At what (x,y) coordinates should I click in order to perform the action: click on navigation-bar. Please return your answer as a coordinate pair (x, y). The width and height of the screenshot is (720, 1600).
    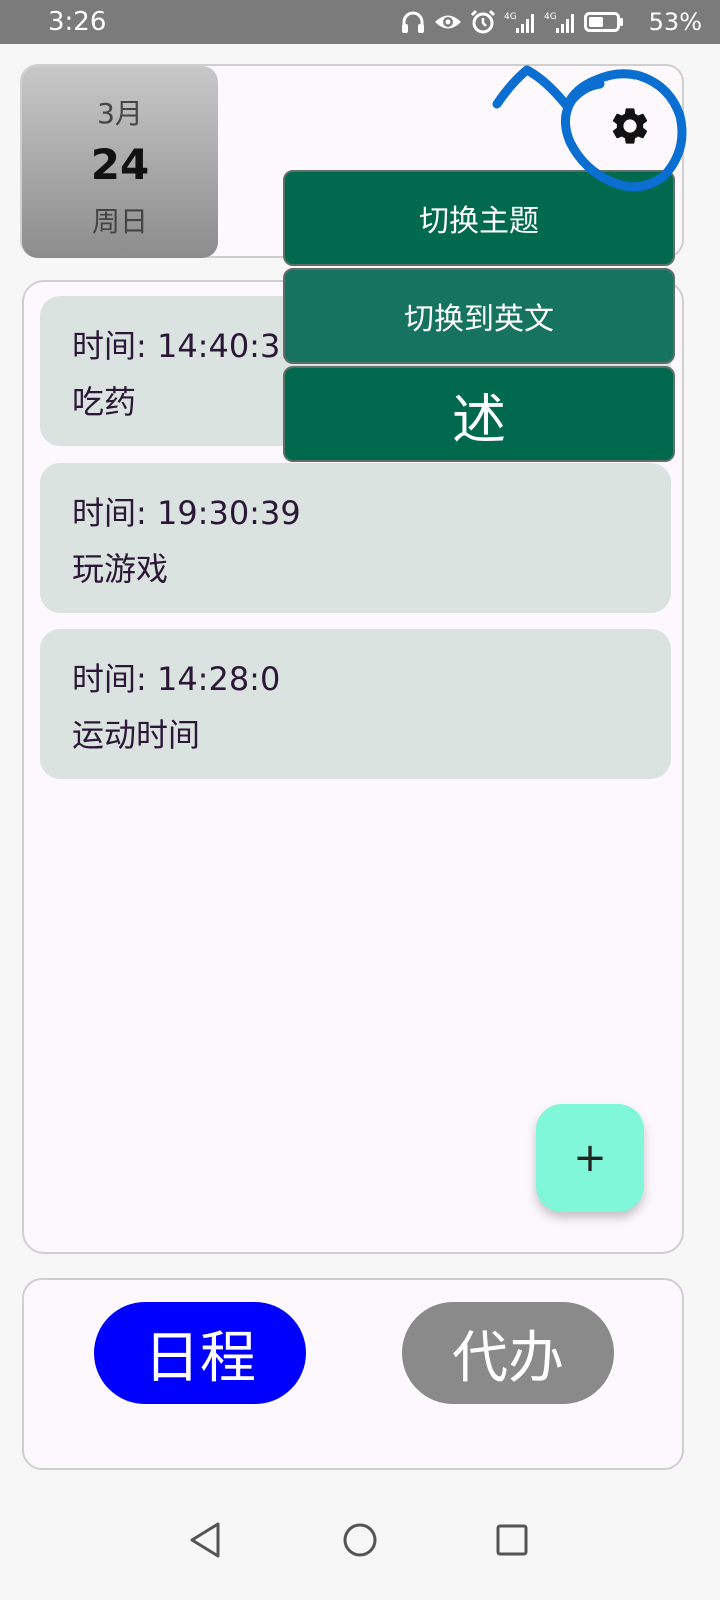
    Looking at the image, I should click on (360, 1545).